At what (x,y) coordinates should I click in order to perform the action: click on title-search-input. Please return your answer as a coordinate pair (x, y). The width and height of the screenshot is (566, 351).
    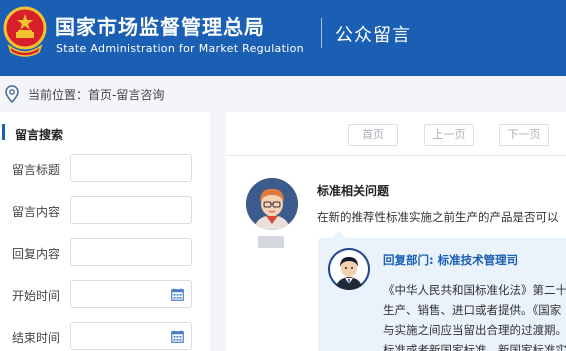
    Looking at the image, I should click on (131, 168).